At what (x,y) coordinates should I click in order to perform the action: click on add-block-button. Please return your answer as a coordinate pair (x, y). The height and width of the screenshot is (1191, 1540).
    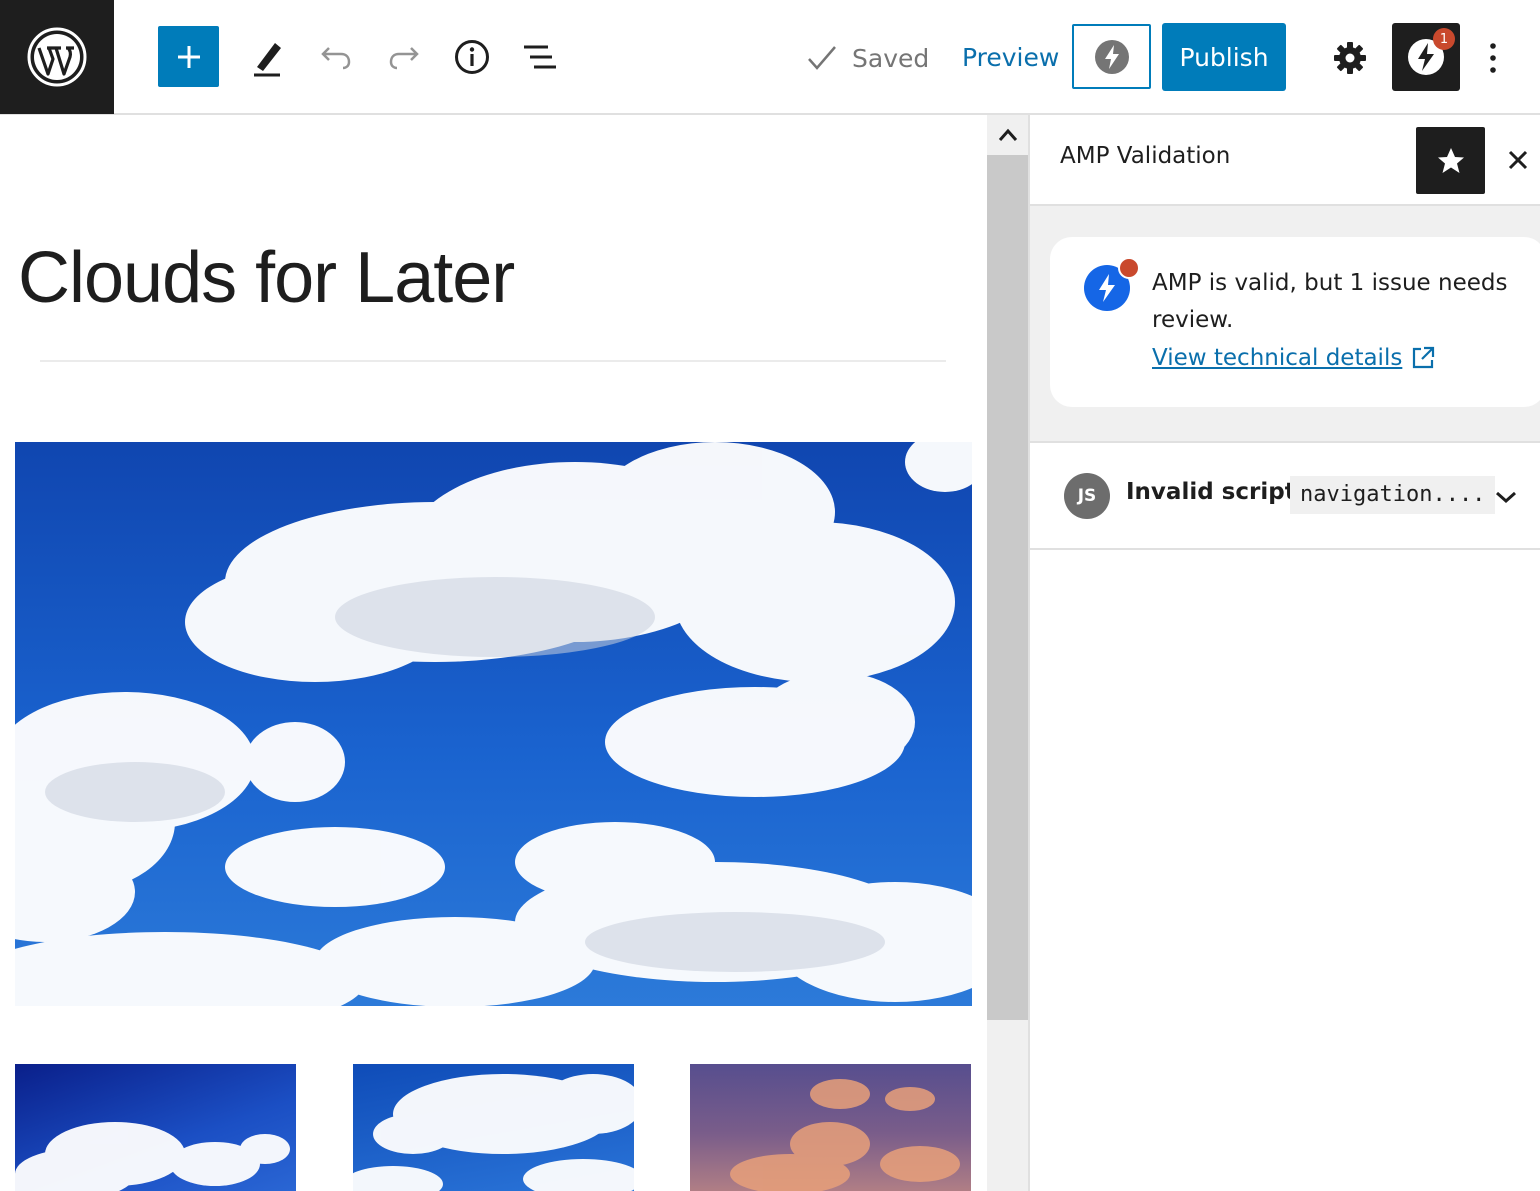
    Looking at the image, I should click on (188, 56).